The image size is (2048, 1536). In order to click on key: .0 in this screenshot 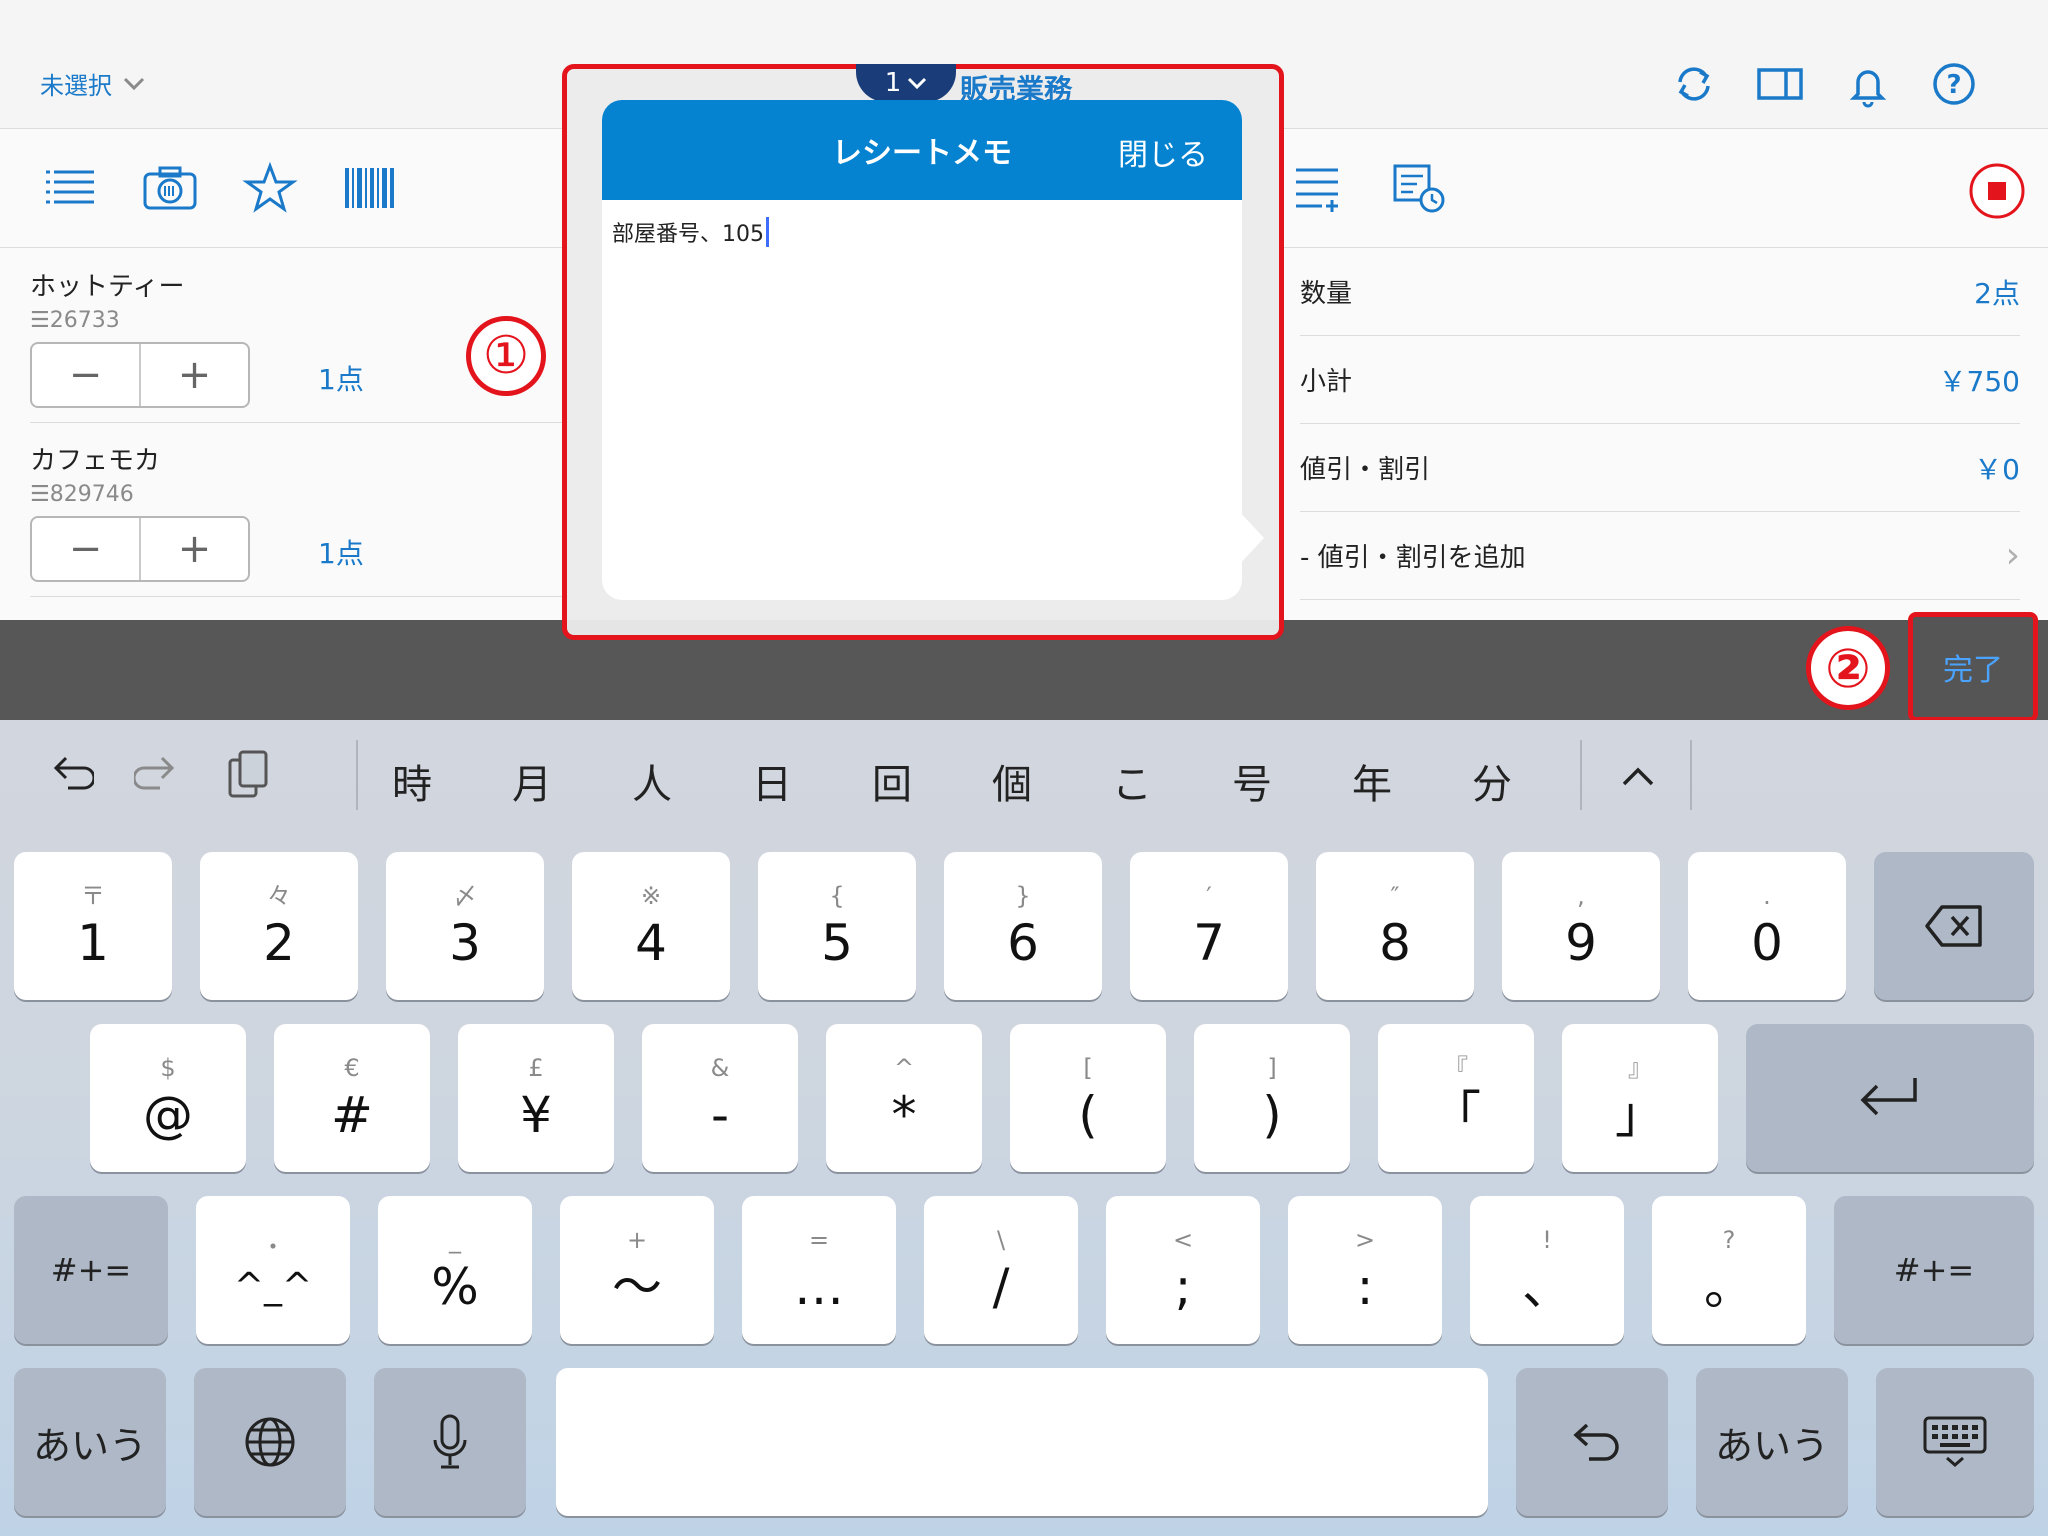, I will do `click(1767, 926)`.